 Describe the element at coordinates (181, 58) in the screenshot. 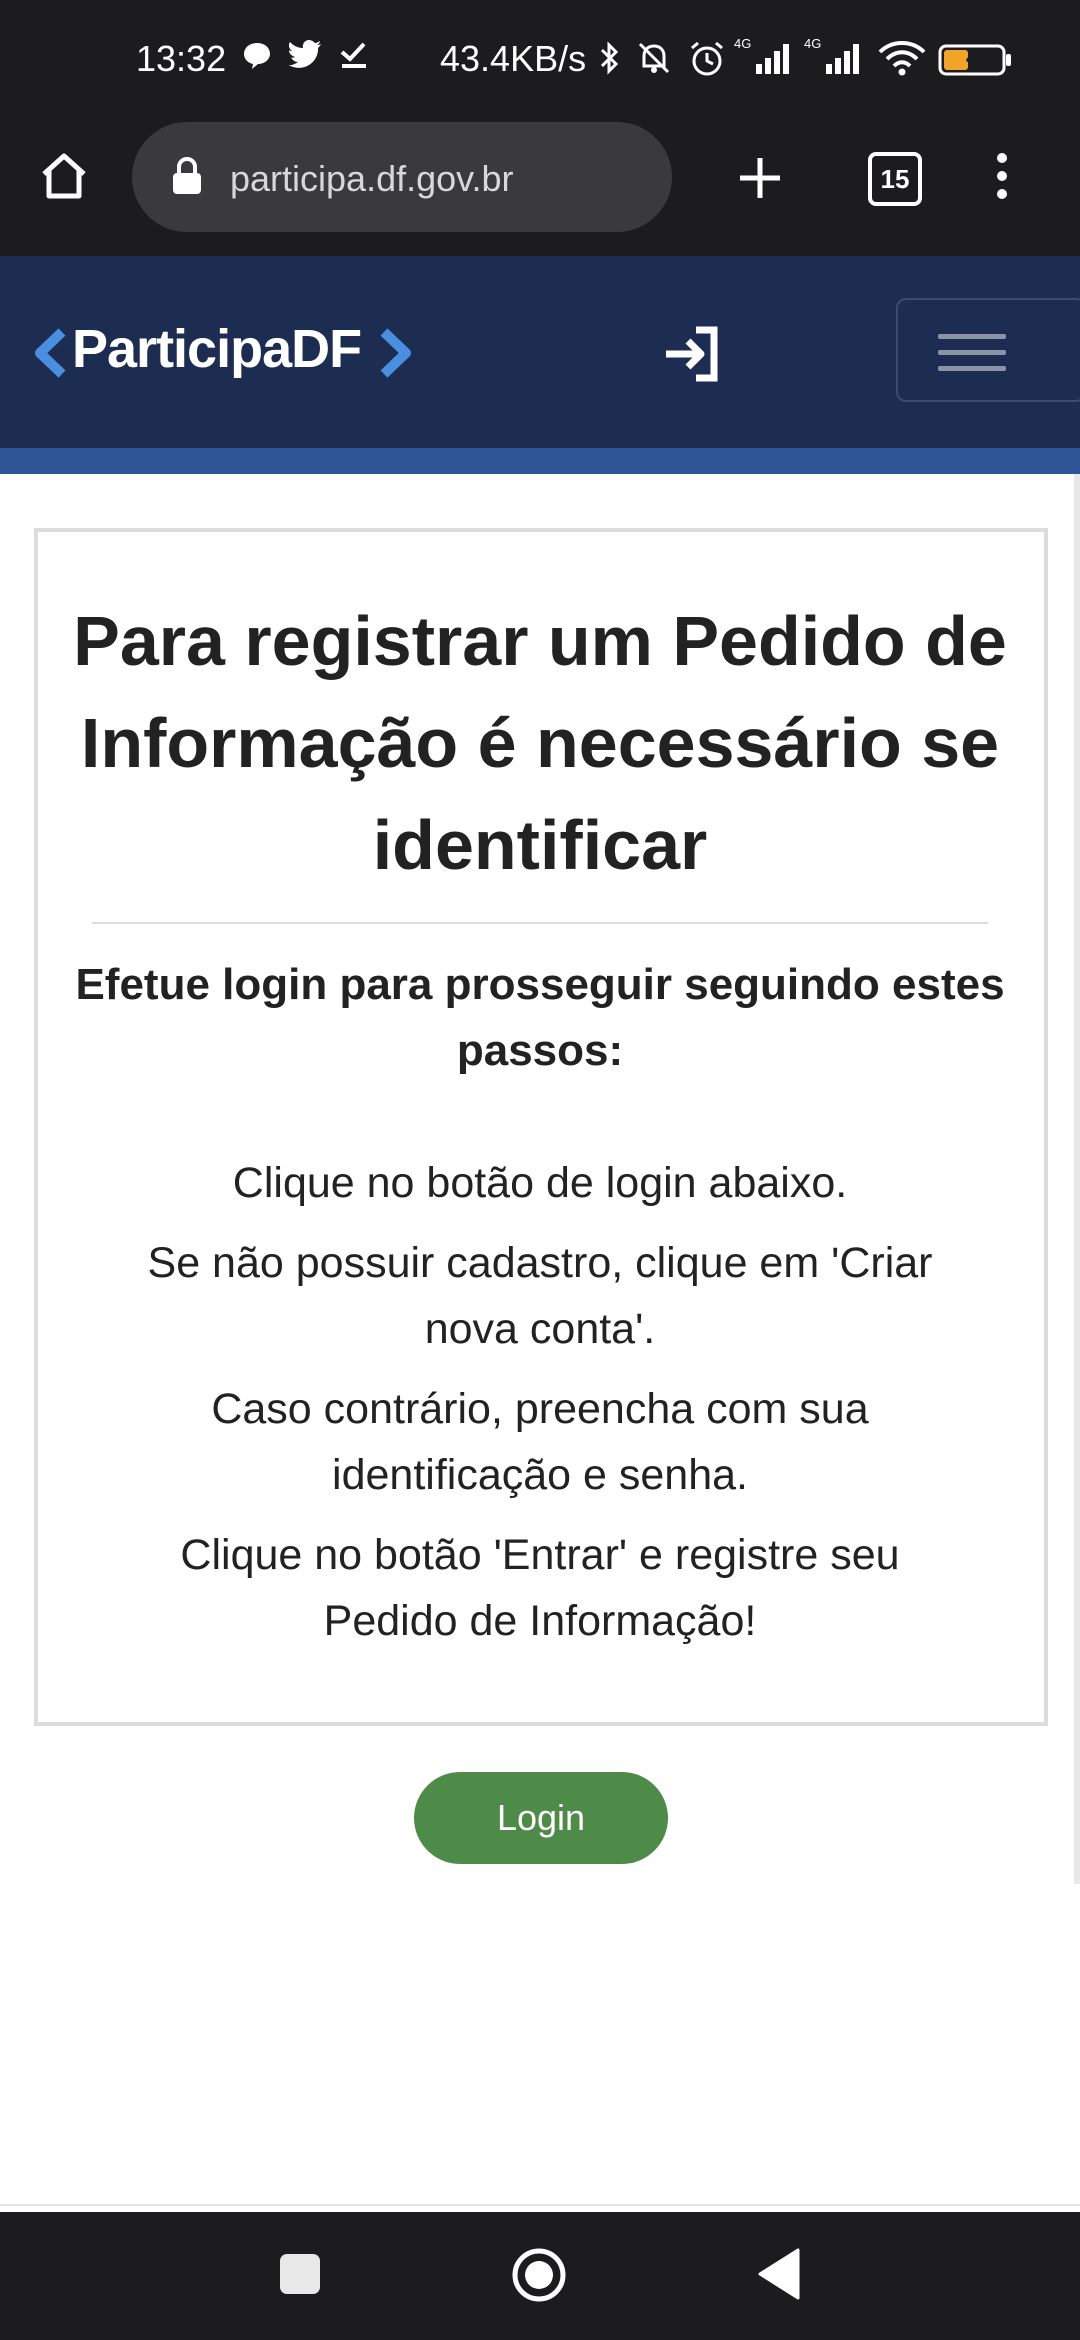

I see `status-time: 13:32` at that location.